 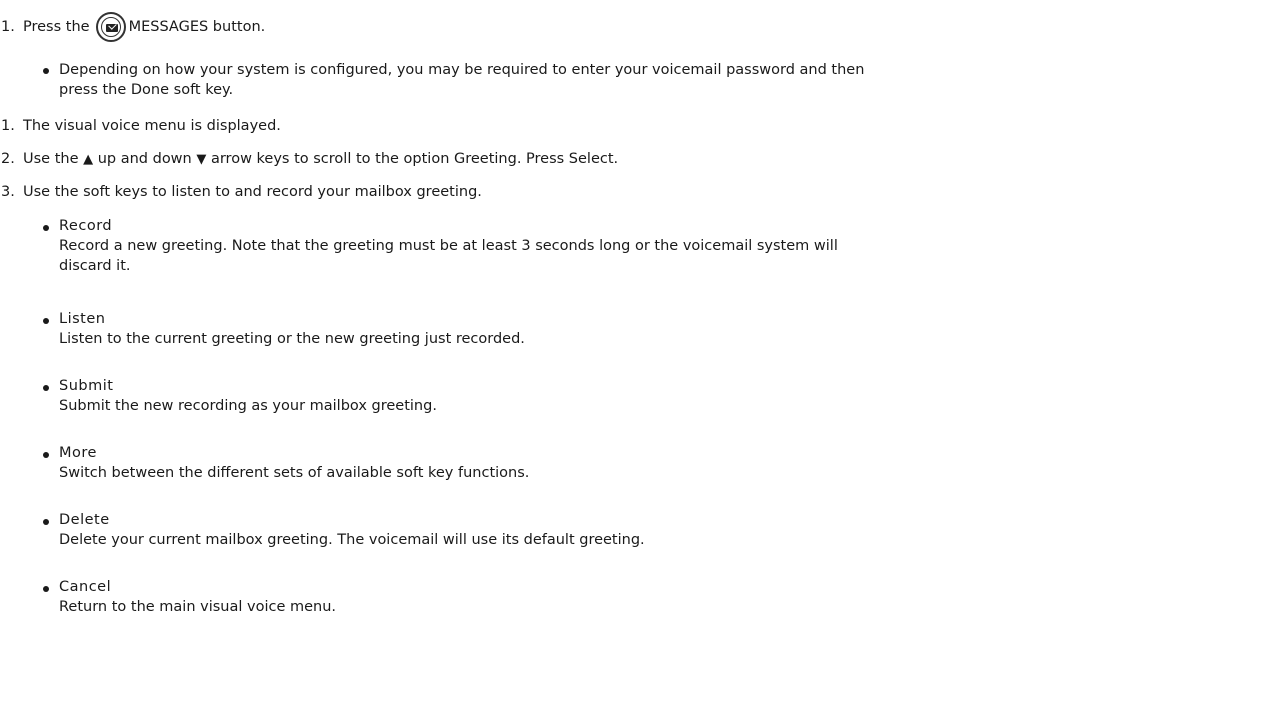 I want to click on softkey-name: Submit, so click(x=86, y=386).